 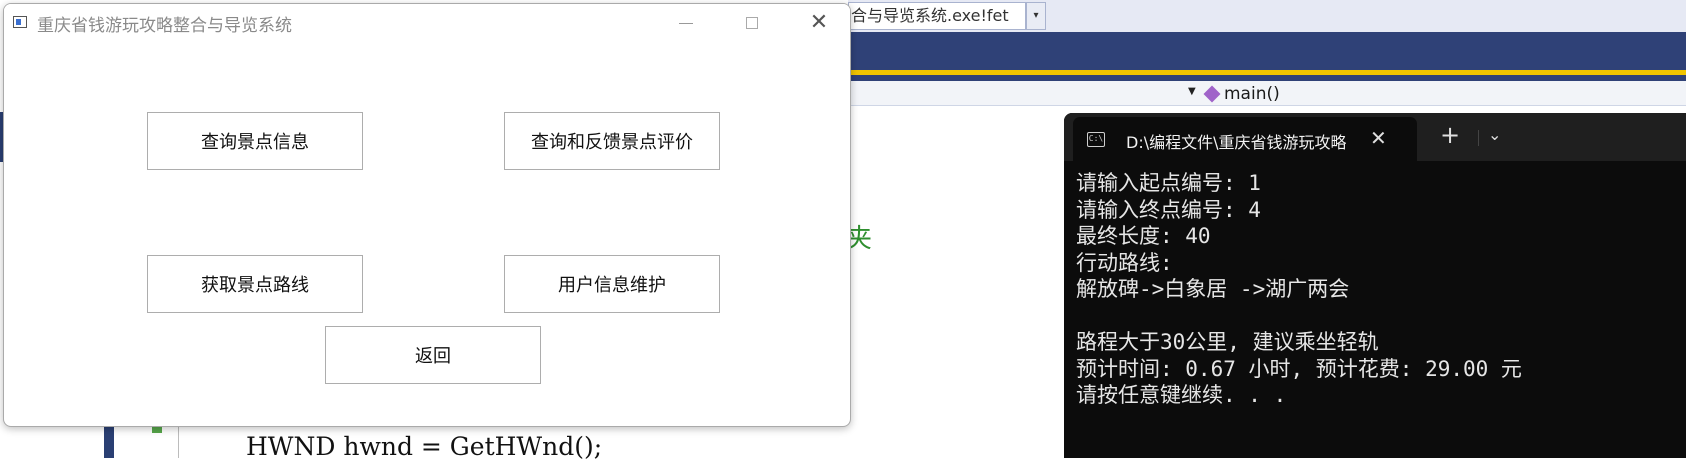 What do you see at coordinates (1450, 135) in the screenshot?
I see `new-tab-icon: +` at bounding box center [1450, 135].